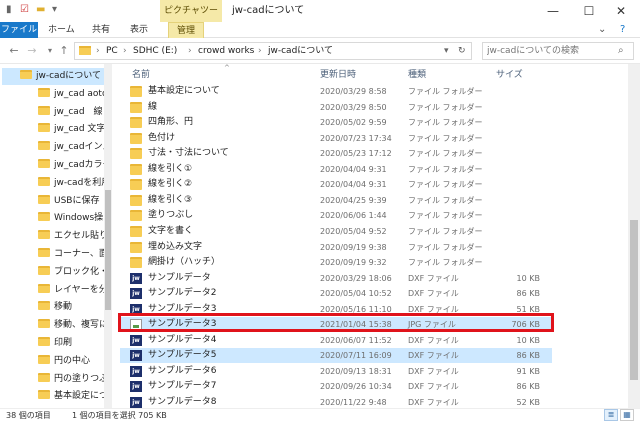 This screenshot has width=640, height=424. I want to click on column-header-name: 名前, so click(141, 75).